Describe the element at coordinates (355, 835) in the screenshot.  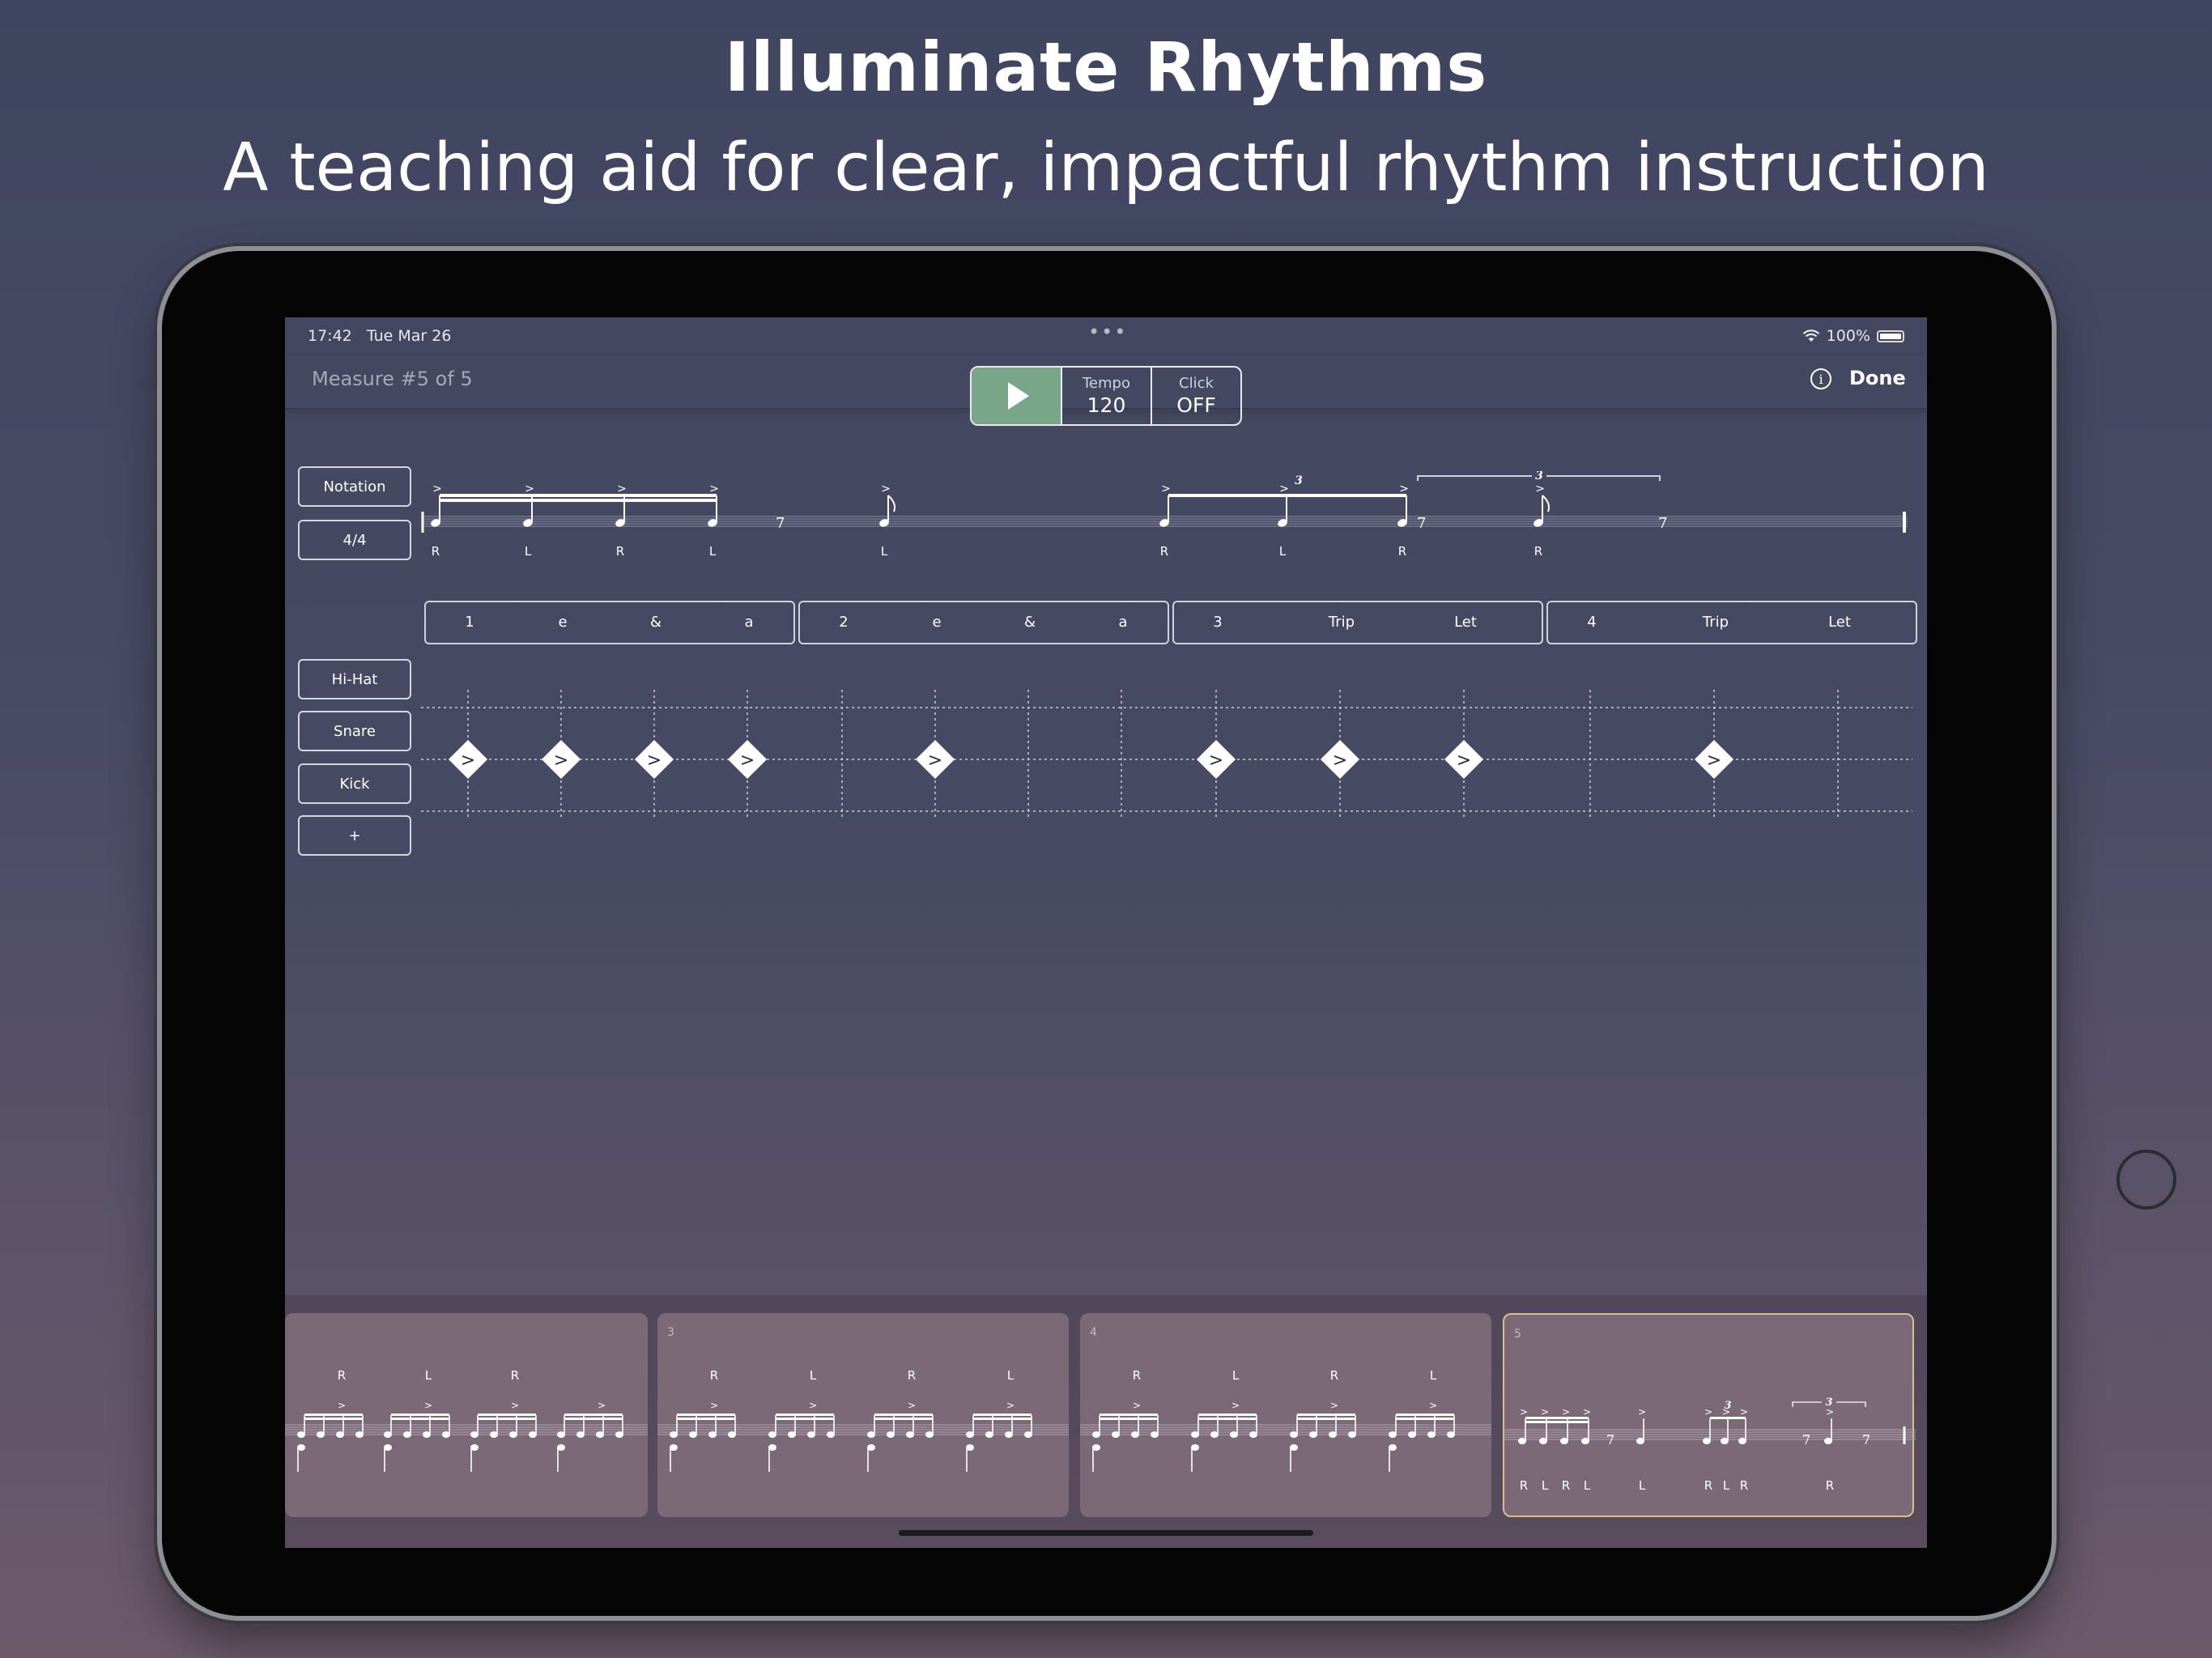
I see `add-instrument-button: +` at that location.